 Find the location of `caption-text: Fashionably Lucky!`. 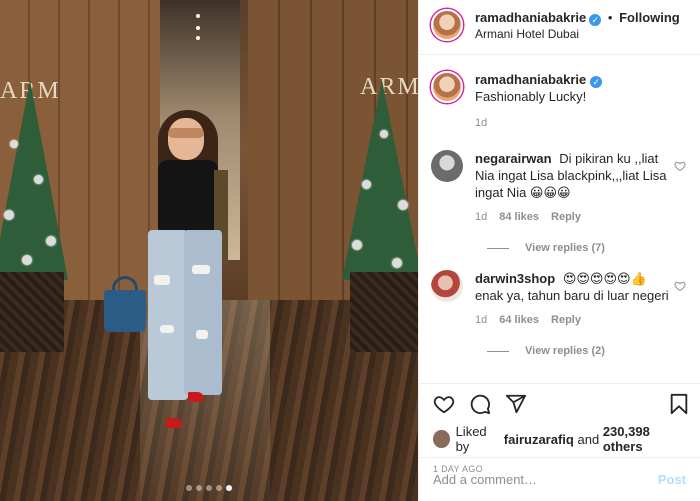

caption-text: Fashionably Lucky! is located at coordinates (531, 96).